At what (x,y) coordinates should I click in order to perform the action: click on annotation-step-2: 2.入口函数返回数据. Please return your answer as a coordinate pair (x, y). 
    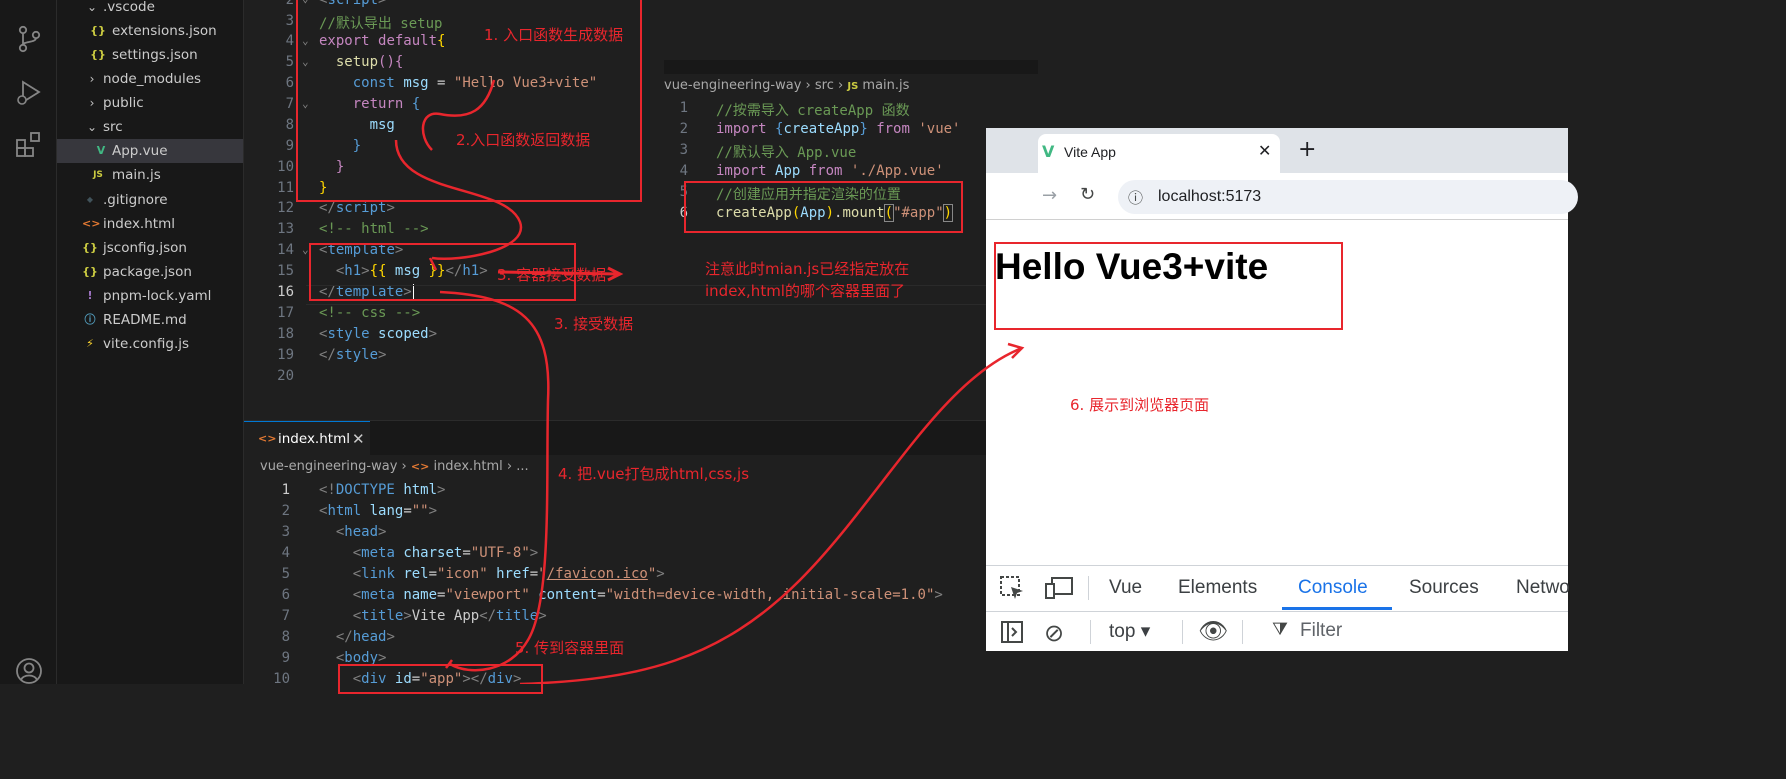
    Looking at the image, I should click on (523, 140).